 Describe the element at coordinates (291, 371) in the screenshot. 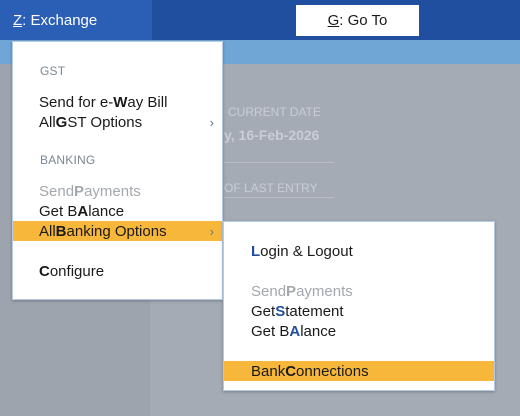

I see `bank-conn-hotkey: C` at that location.